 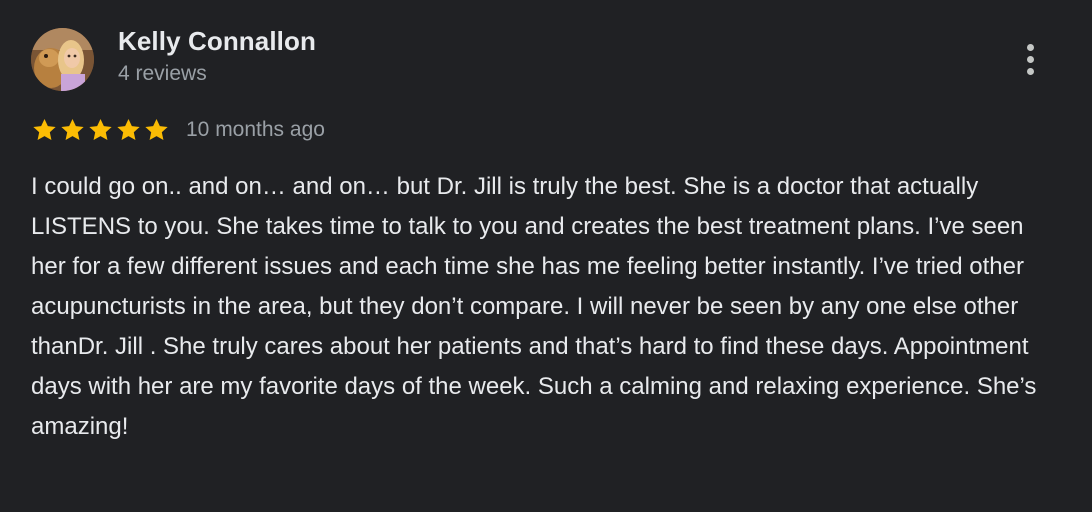 I want to click on avatar-photo, so click(x=62, y=59).